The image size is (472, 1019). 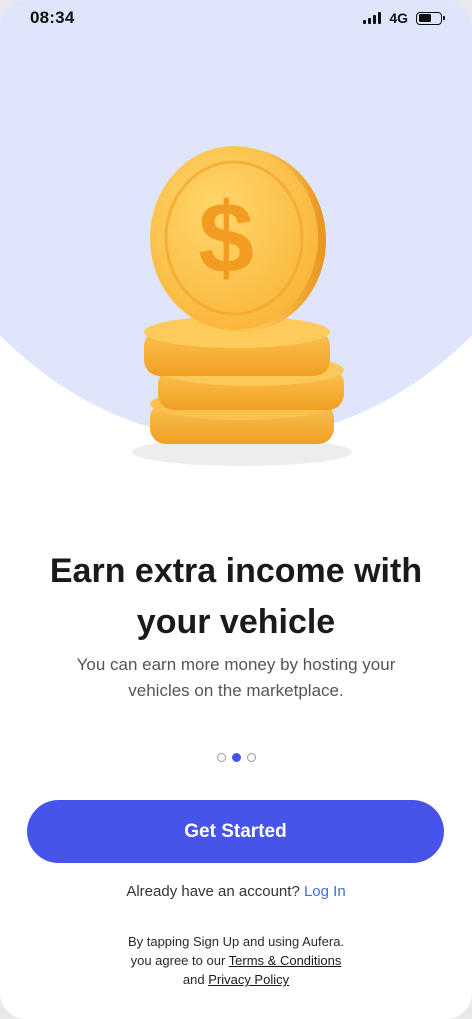 I want to click on status-indicators: 4G, so click(x=404, y=18).